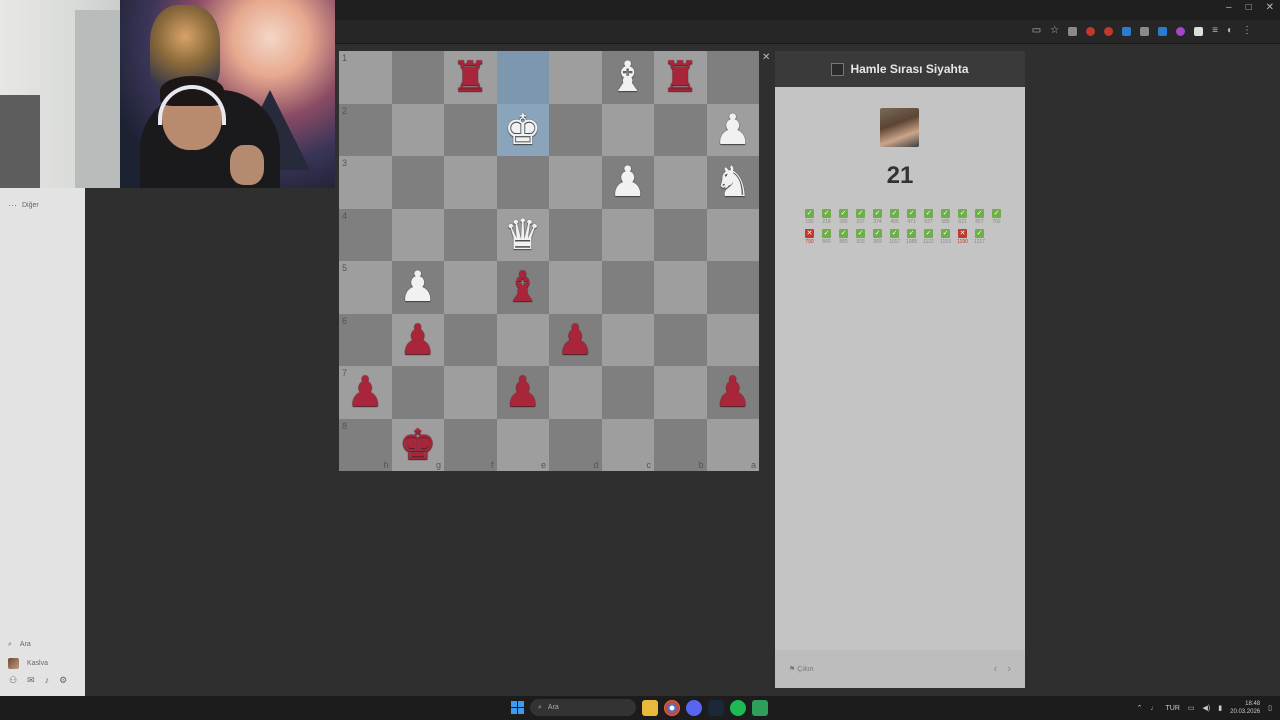  What do you see at coordinates (1247, 31) in the screenshot?
I see `more-menu-icon: ⋮` at bounding box center [1247, 31].